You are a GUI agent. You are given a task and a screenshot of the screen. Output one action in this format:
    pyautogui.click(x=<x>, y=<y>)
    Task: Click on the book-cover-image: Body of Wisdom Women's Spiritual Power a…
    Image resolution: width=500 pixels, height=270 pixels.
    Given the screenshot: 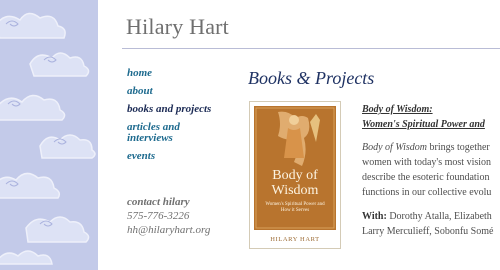 What is the action you would take?
    pyautogui.click(x=295, y=175)
    